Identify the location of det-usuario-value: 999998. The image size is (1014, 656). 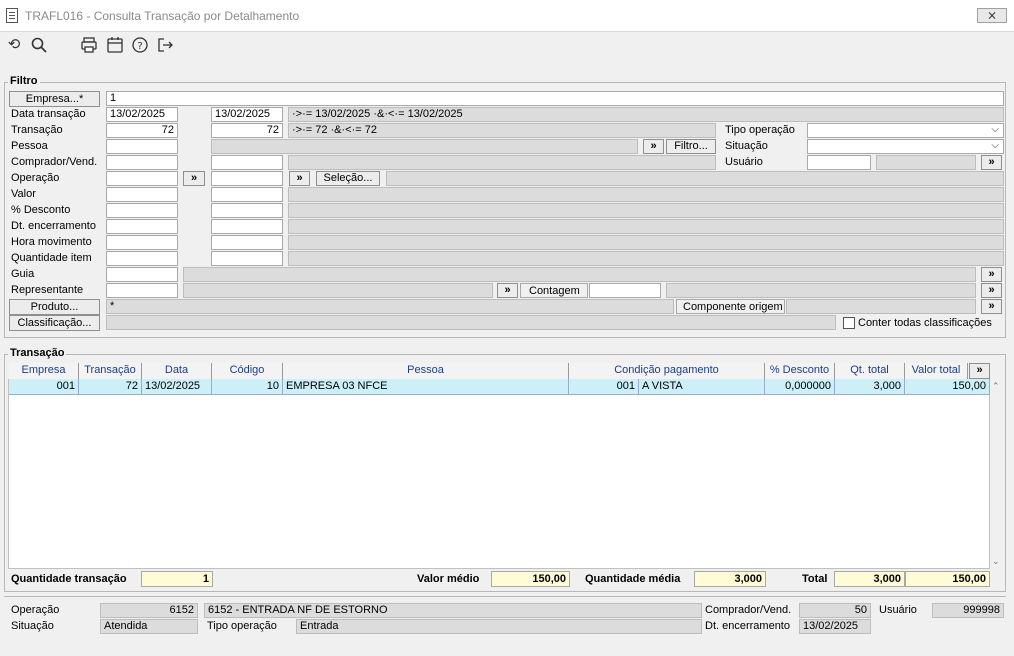
(968, 610).